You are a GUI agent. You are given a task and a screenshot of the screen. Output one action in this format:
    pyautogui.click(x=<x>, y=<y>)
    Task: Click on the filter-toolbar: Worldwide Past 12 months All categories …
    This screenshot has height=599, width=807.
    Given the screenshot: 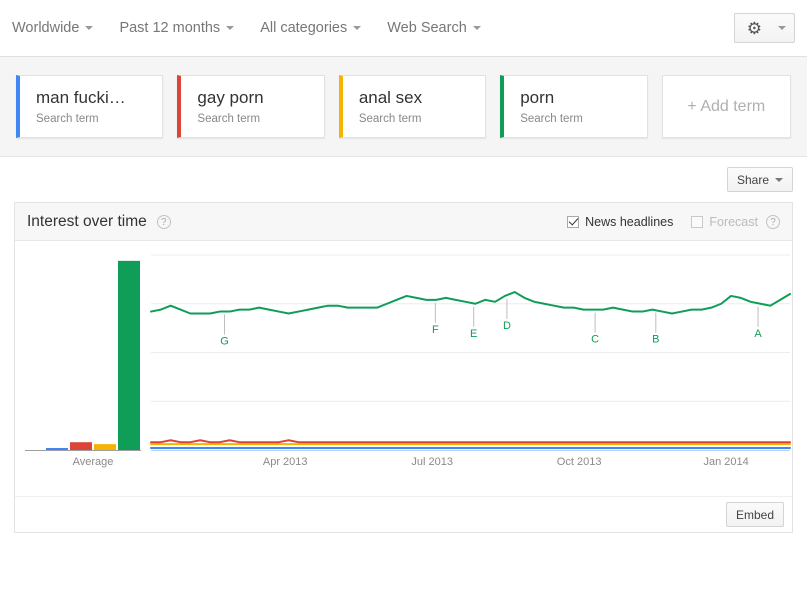 What is the action you would take?
    pyautogui.click(x=403, y=28)
    